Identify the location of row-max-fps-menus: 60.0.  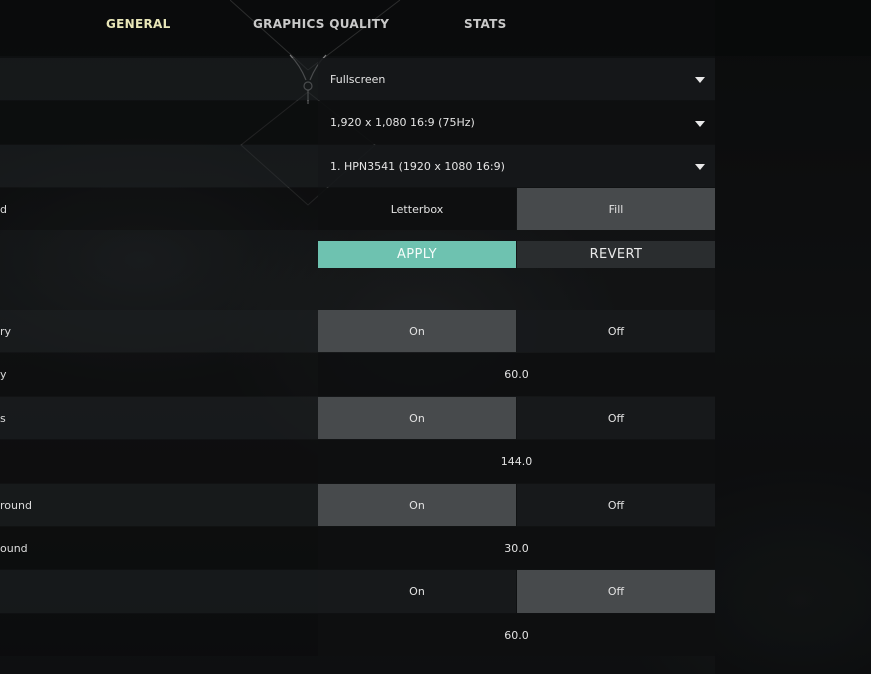
(357, 635).